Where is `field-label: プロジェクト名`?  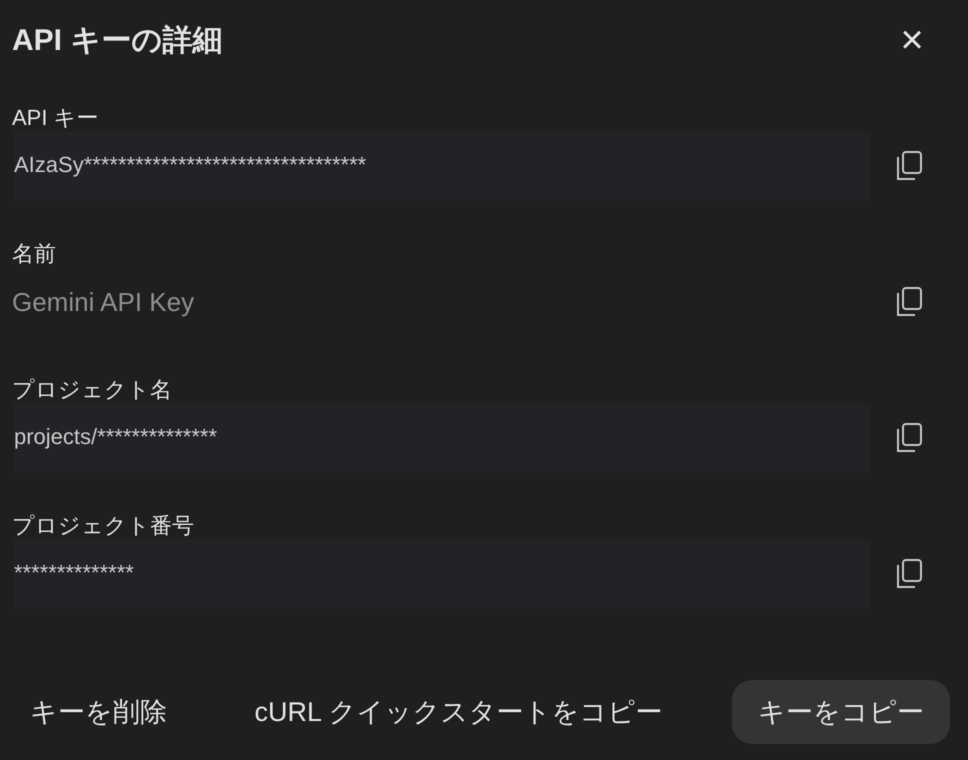
field-label: プロジェクト名 is located at coordinates (92, 390).